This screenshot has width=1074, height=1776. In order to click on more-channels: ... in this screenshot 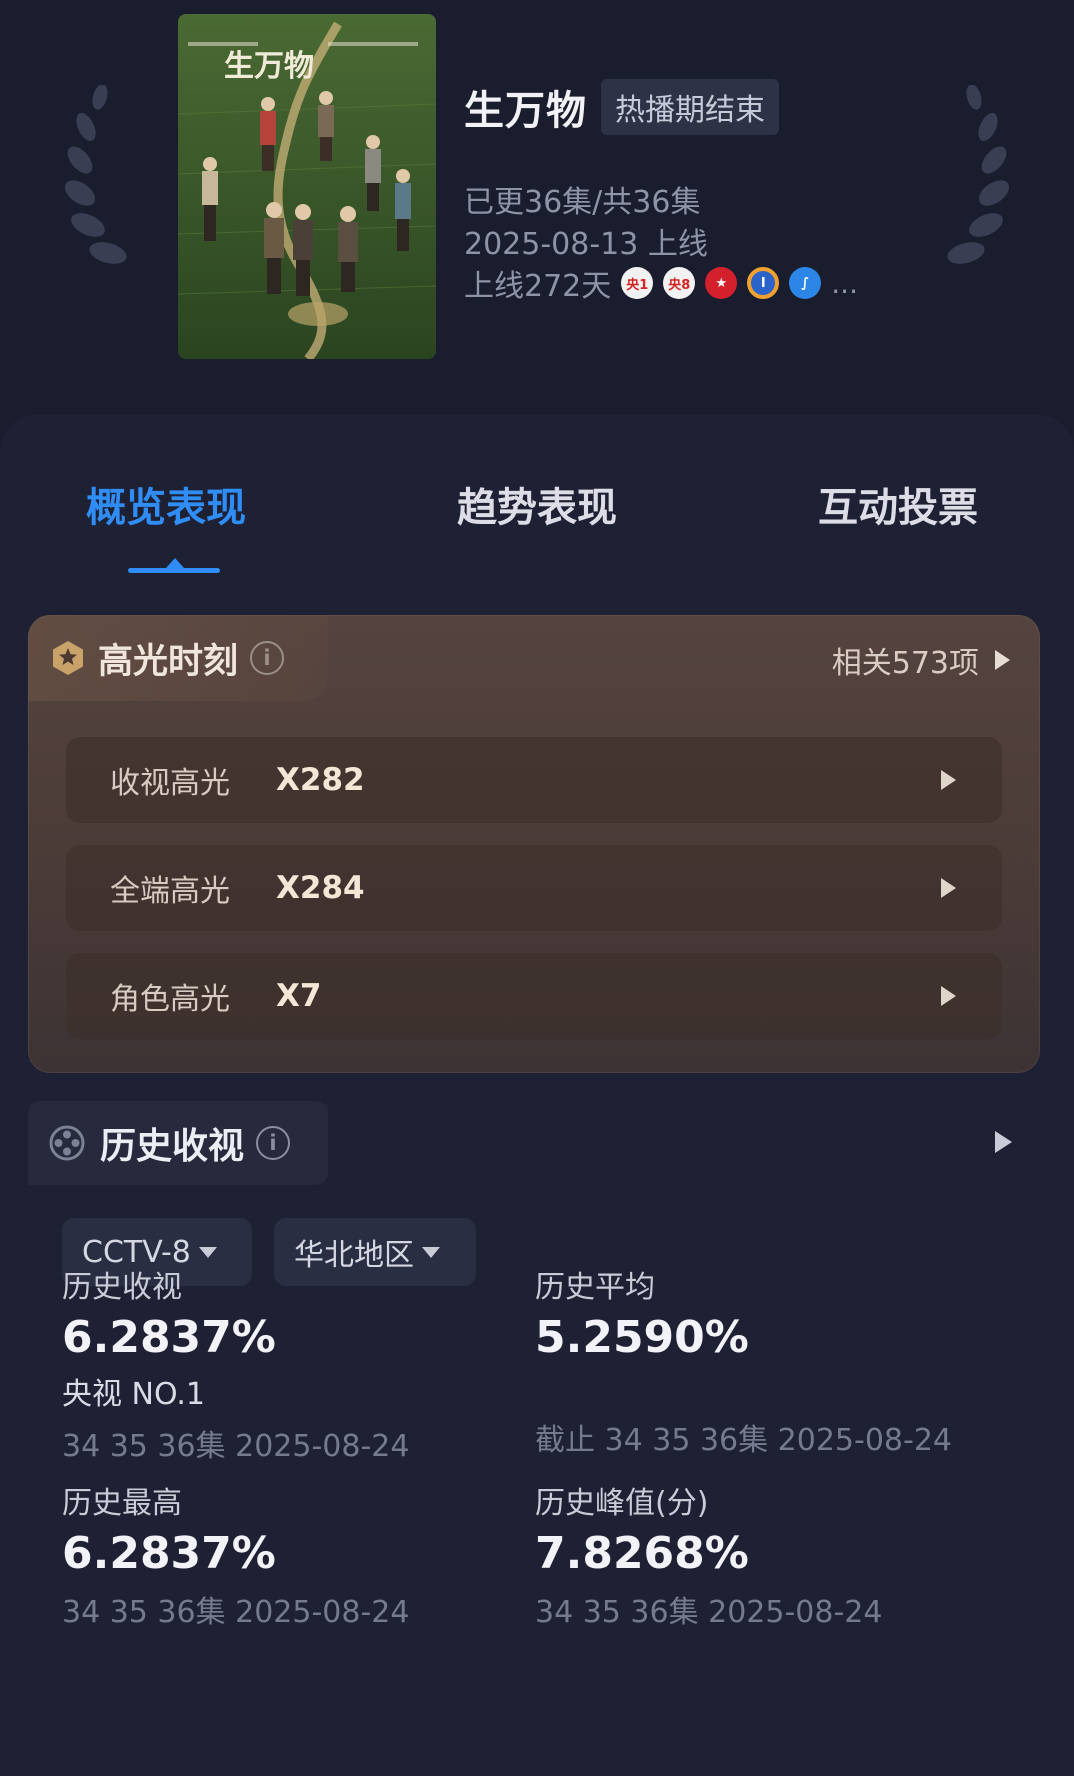, I will do `click(844, 283)`.